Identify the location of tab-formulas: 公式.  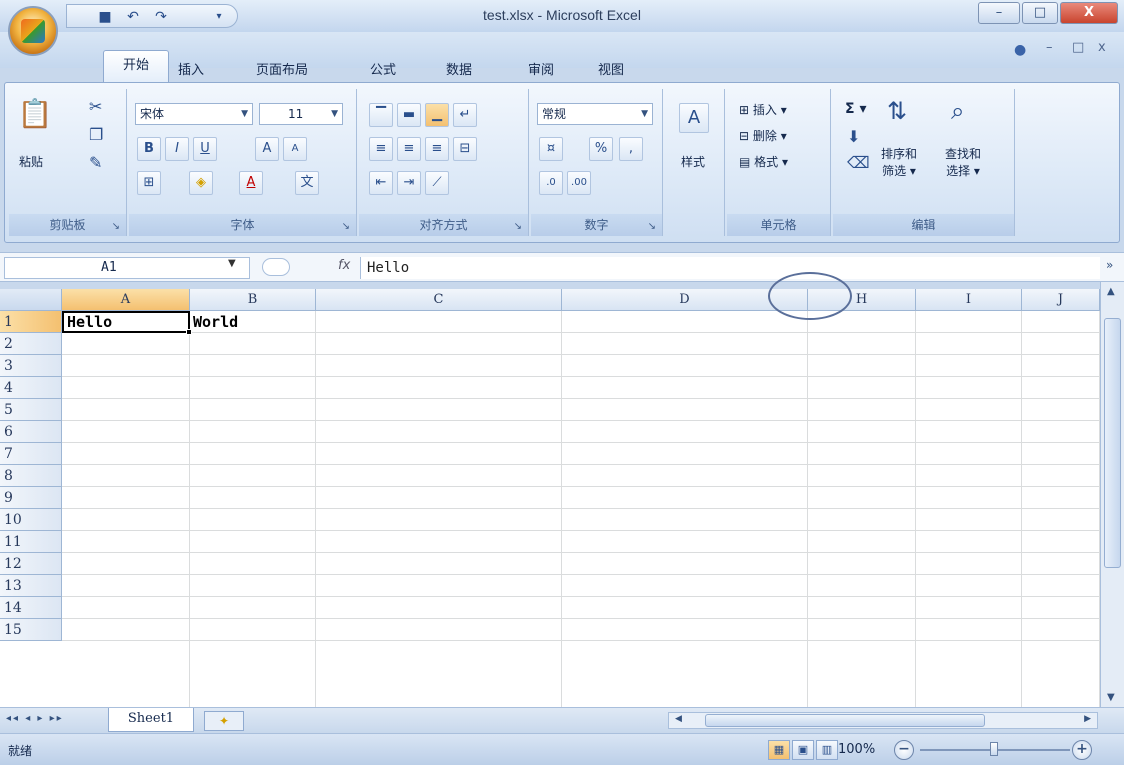
(383, 71).